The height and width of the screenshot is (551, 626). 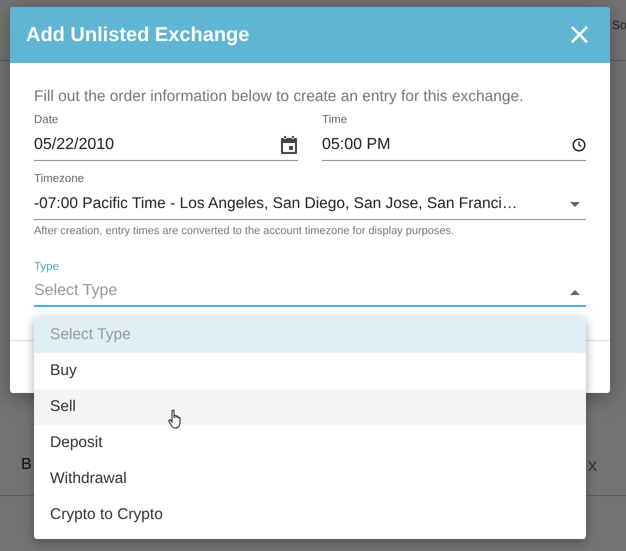 What do you see at coordinates (619, 25) in the screenshot?
I see `background-text: So` at bounding box center [619, 25].